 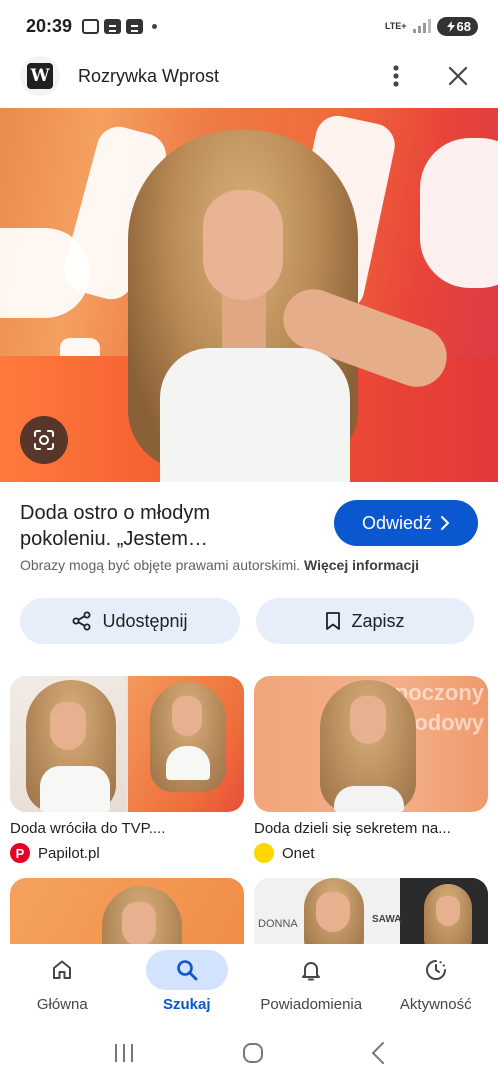 I want to click on nav-item-notifications: Powiadomienia, so click(x=311, y=985).